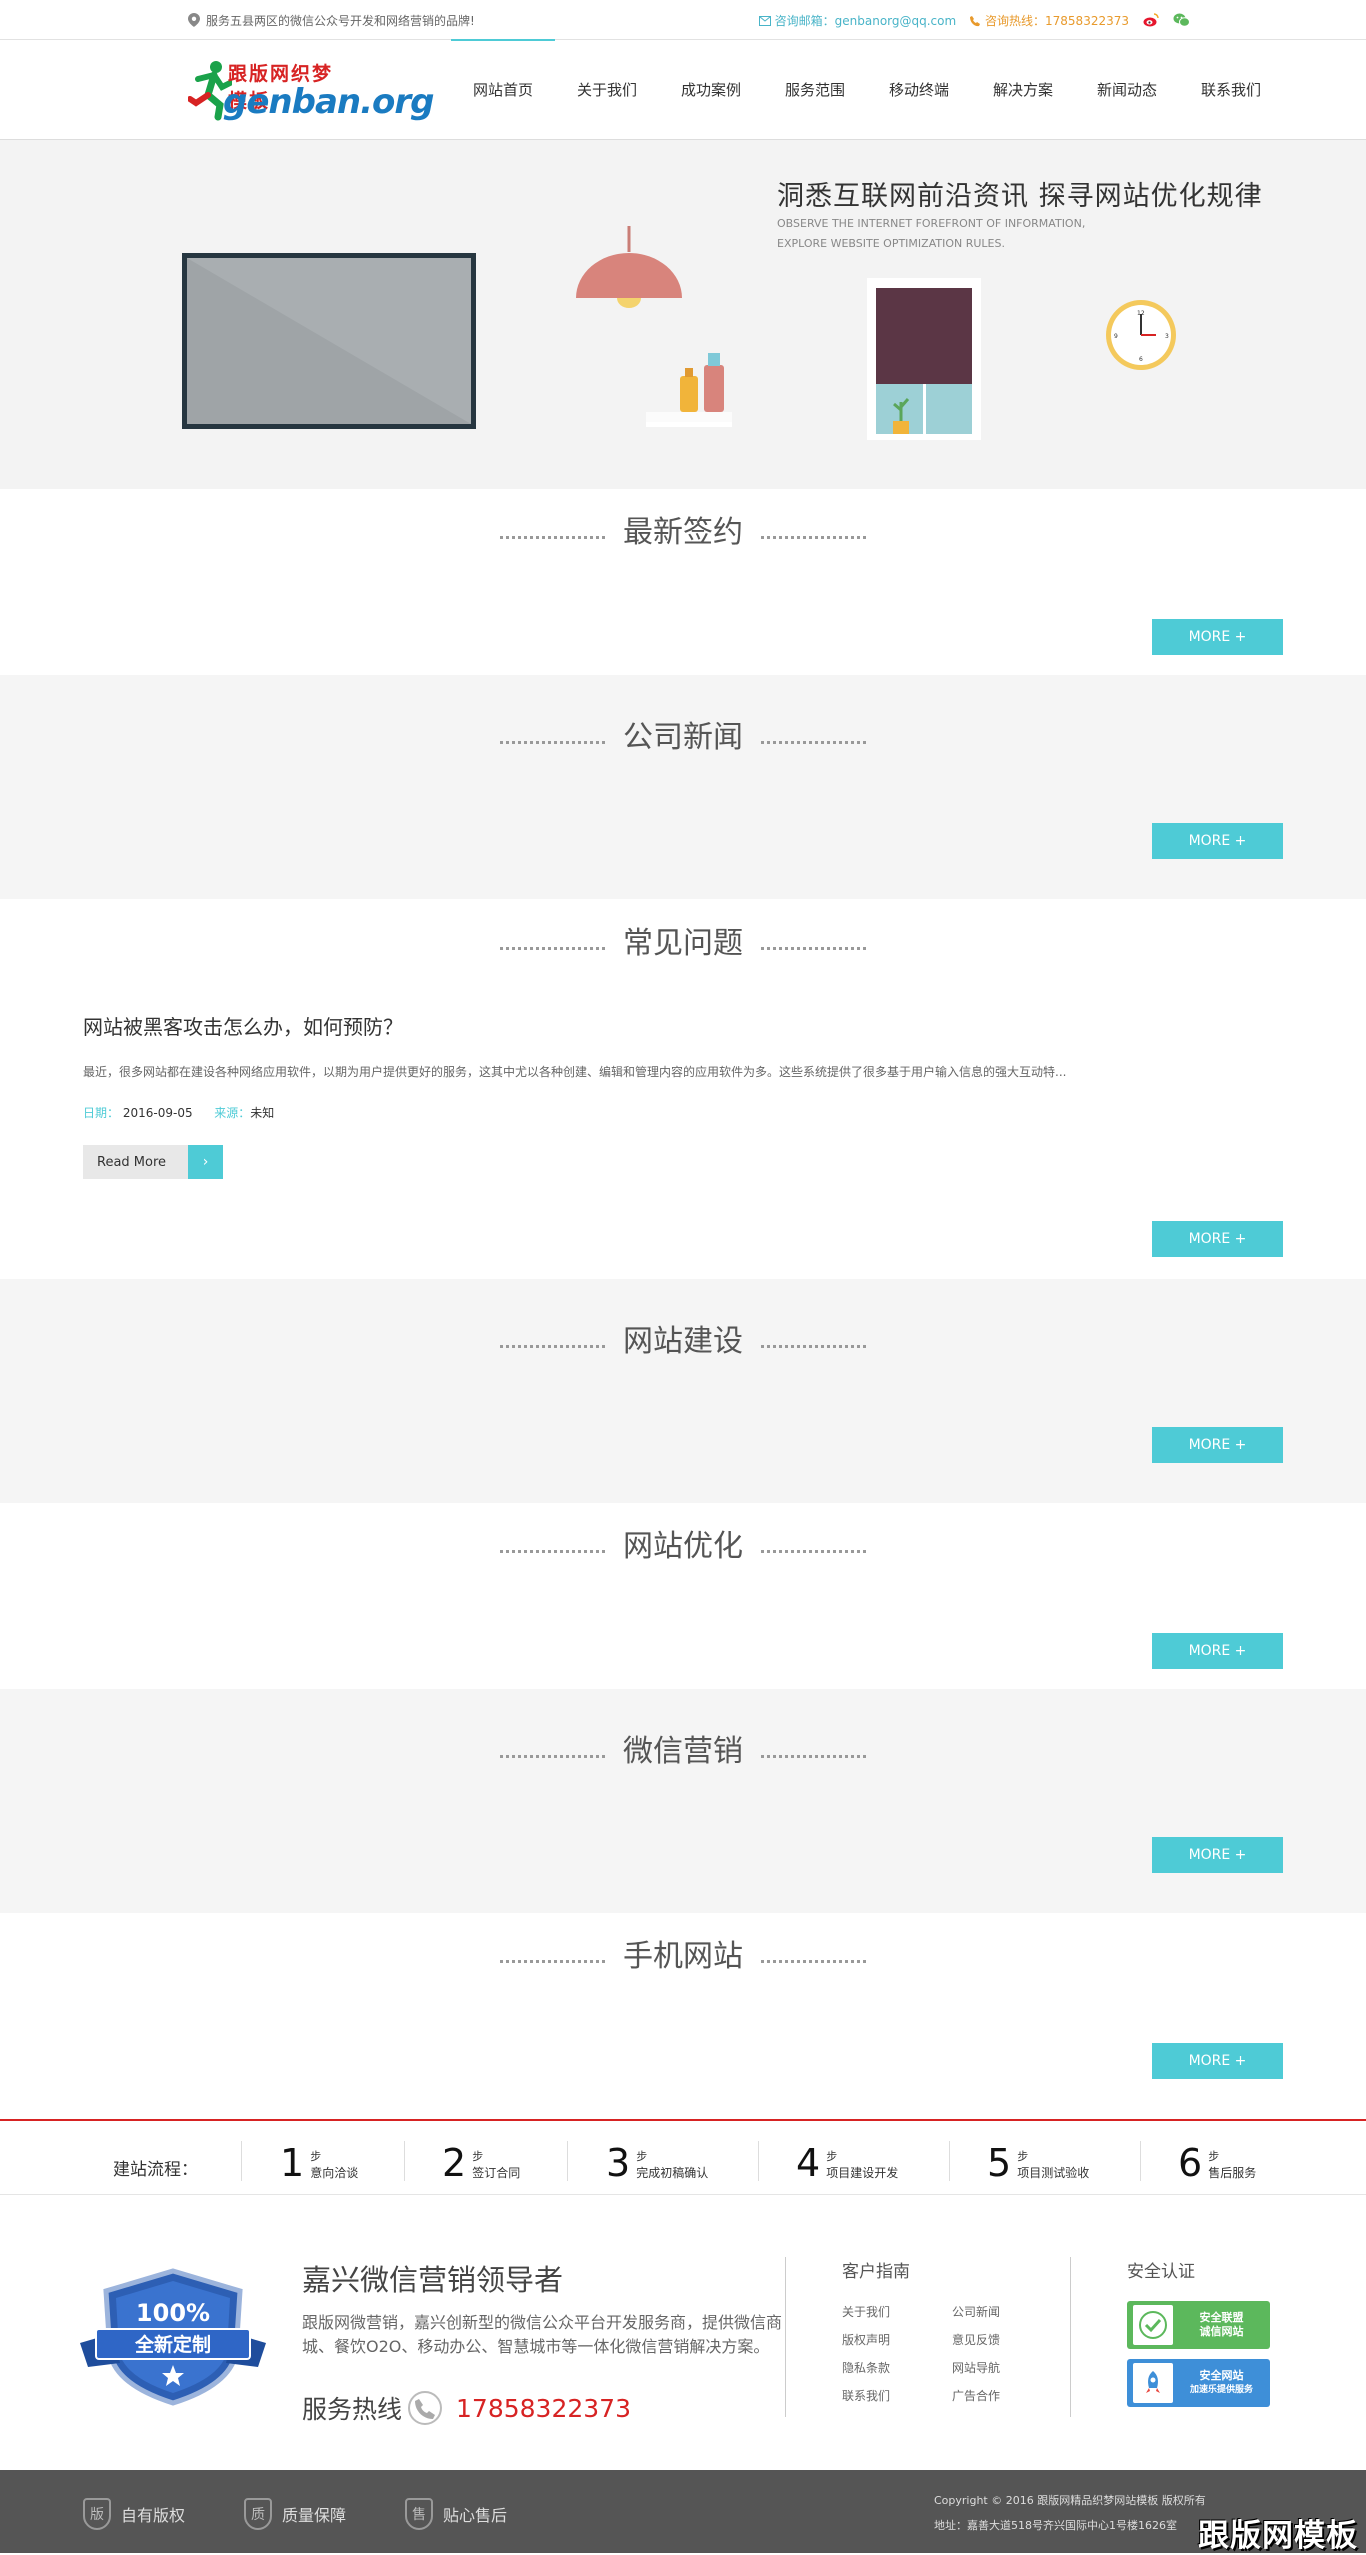 The image size is (1366, 2555). I want to click on nav-item-solutions: 解决方案, so click(1023, 90).